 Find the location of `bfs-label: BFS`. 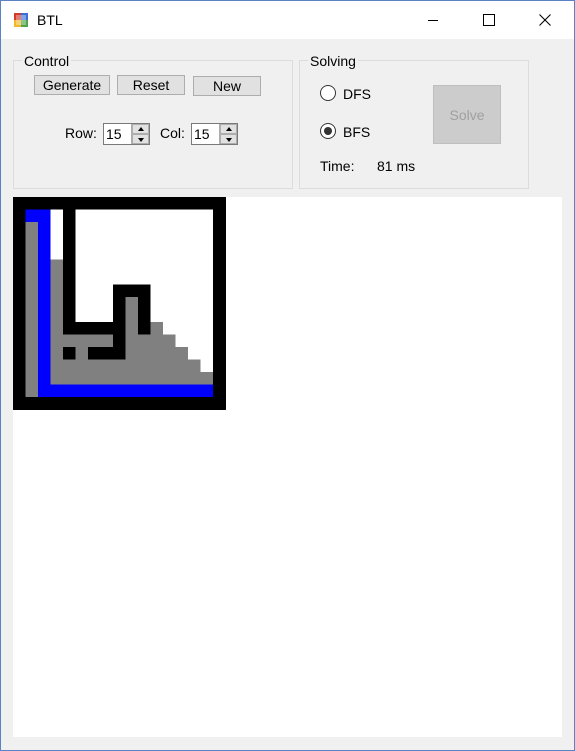

bfs-label: BFS is located at coordinates (356, 132).